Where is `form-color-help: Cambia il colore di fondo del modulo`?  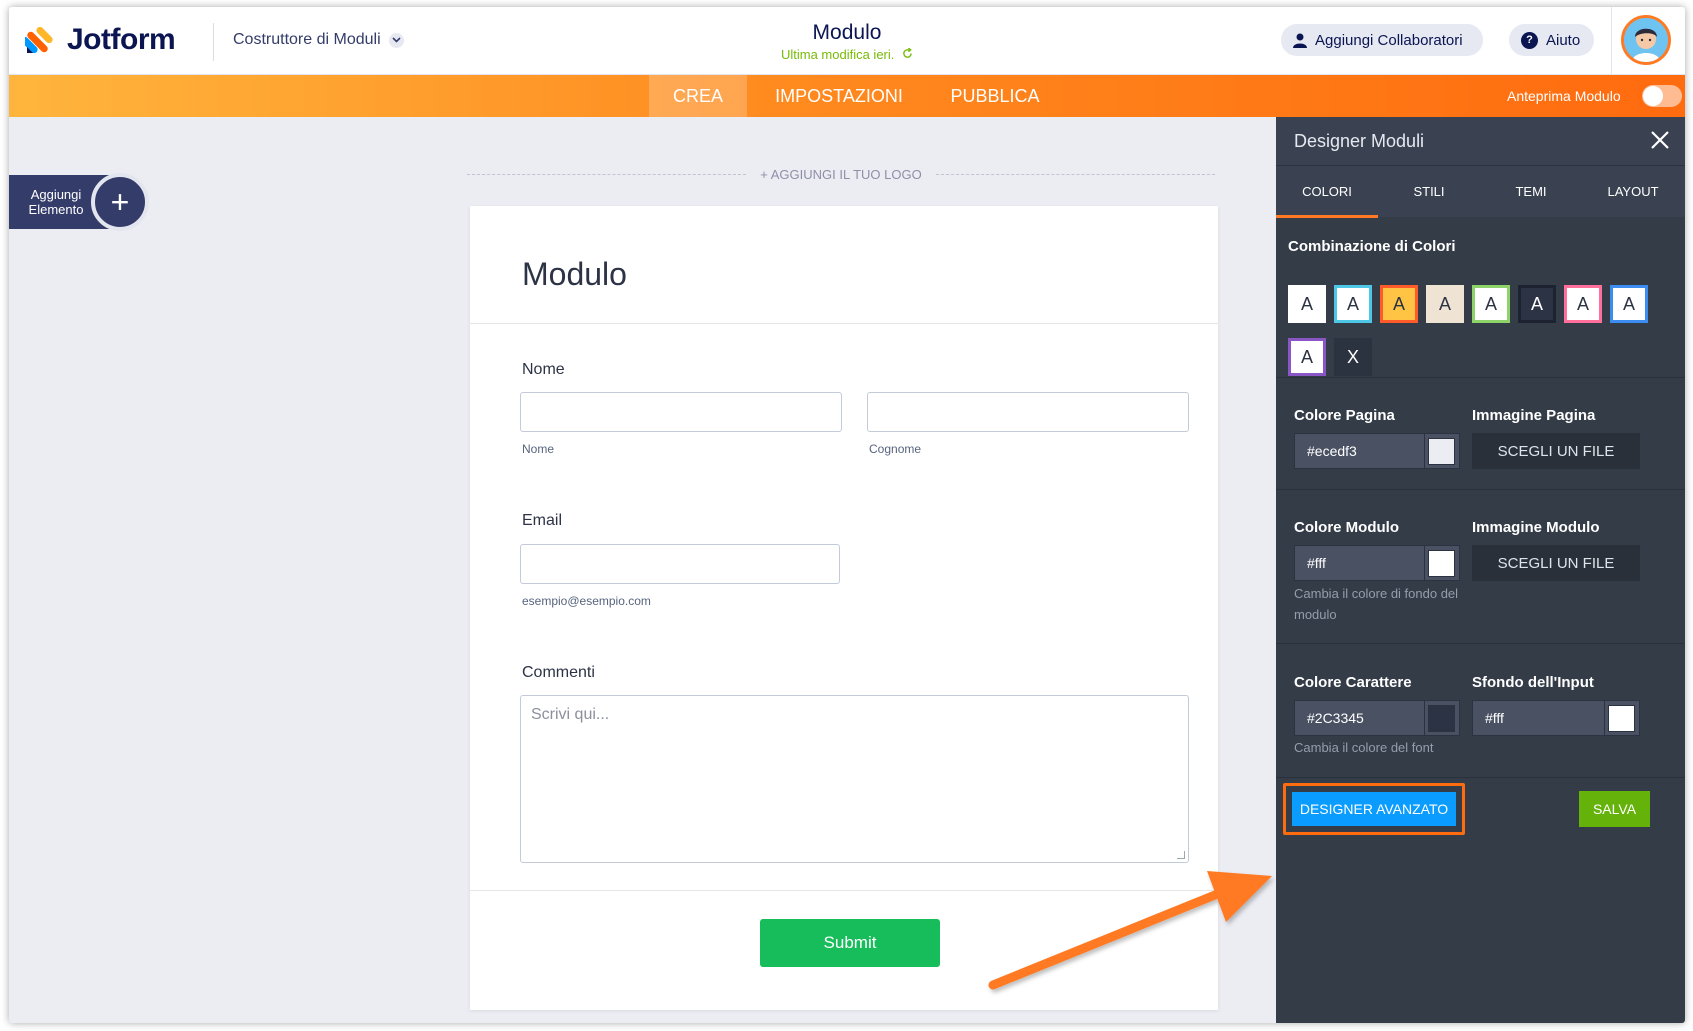 form-color-help: Cambia il colore di fondo del modulo is located at coordinates (1376, 604).